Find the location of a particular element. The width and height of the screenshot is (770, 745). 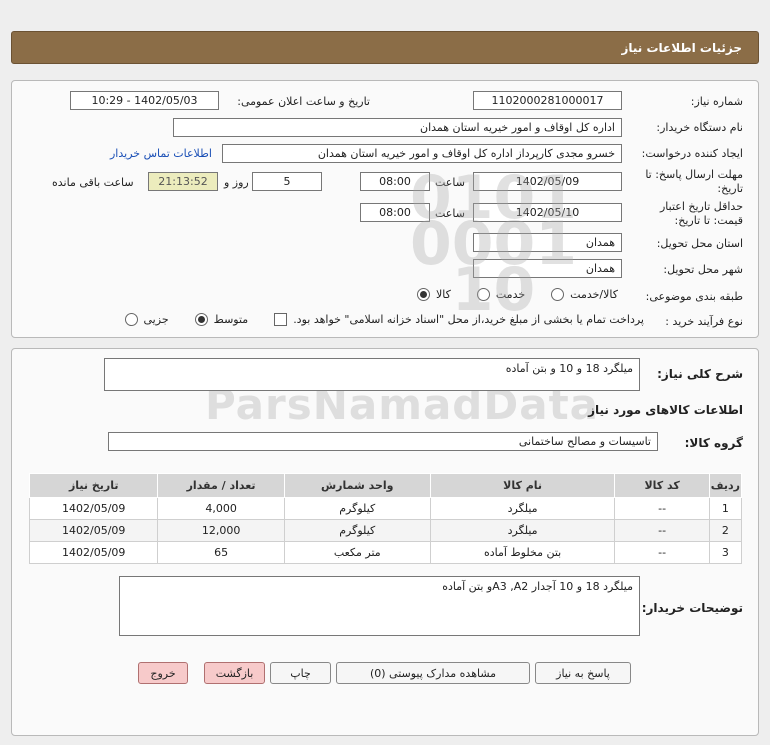

category-radio-service is located at coordinates (483, 294).